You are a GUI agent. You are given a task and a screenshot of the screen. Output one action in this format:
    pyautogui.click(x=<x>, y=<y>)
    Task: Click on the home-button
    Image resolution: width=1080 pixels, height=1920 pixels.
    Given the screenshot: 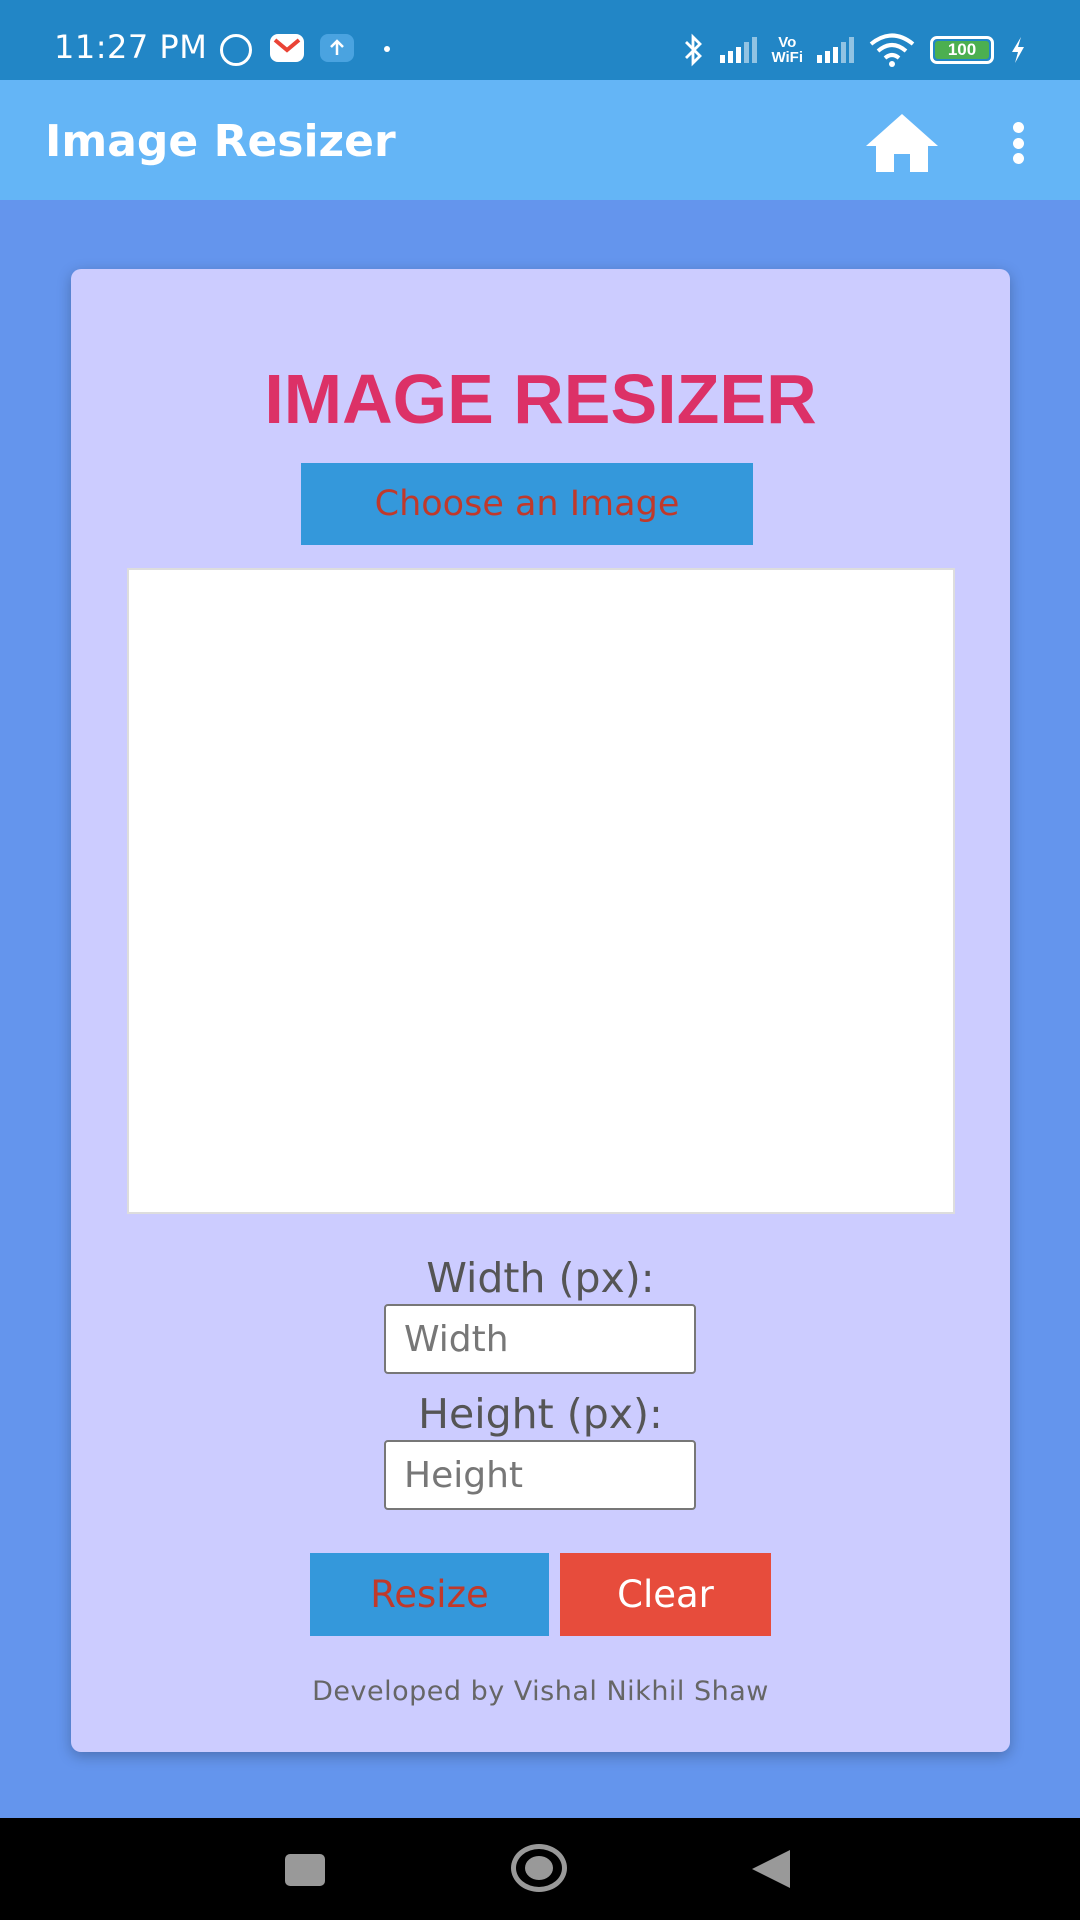 What is the action you would take?
    pyautogui.click(x=902, y=143)
    